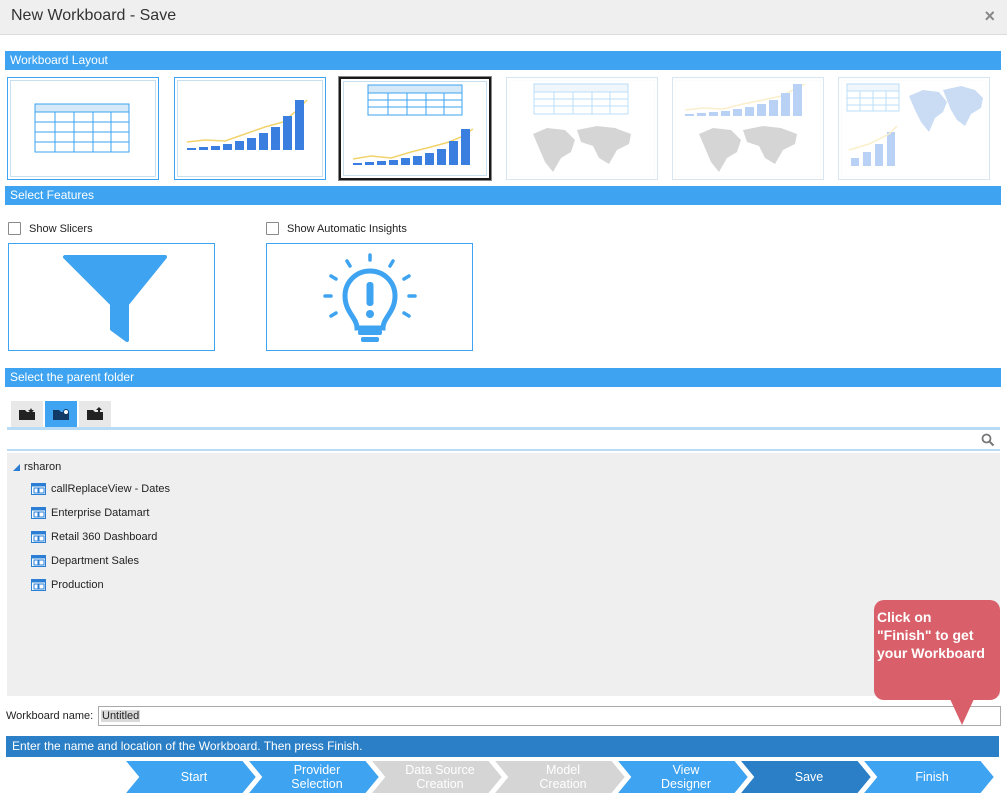 Image resolution: width=1007 pixels, height=803 pixels. Describe the element at coordinates (503, 60) in the screenshot. I see `section-layout-header: Workboard Layout` at that location.